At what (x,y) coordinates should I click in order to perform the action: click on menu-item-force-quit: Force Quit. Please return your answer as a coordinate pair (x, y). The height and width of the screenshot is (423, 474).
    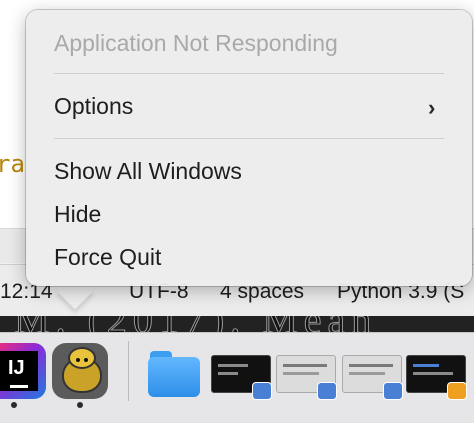
    Looking at the image, I should click on (107, 257).